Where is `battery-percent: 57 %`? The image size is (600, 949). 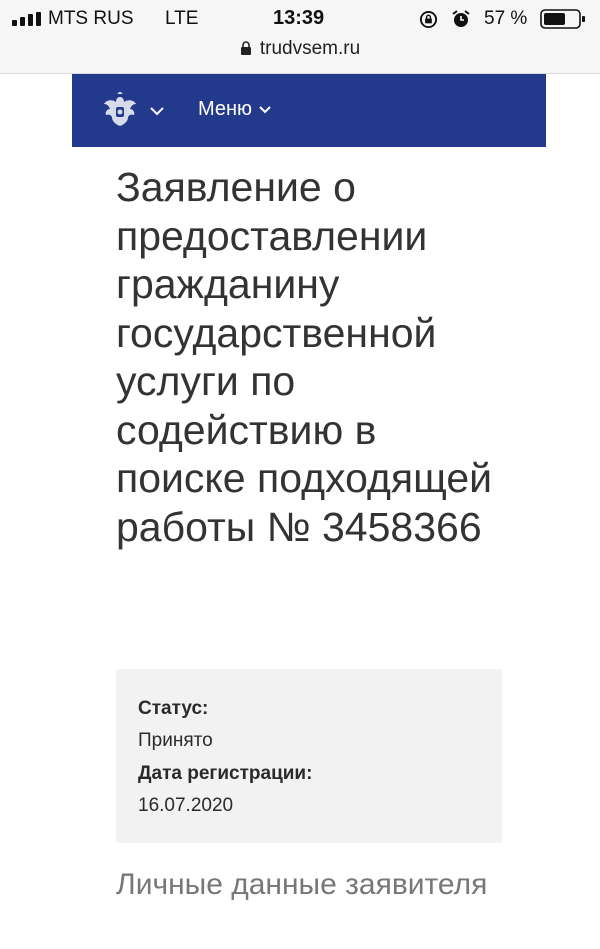
battery-percent: 57 % is located at coordinates (506, 18).